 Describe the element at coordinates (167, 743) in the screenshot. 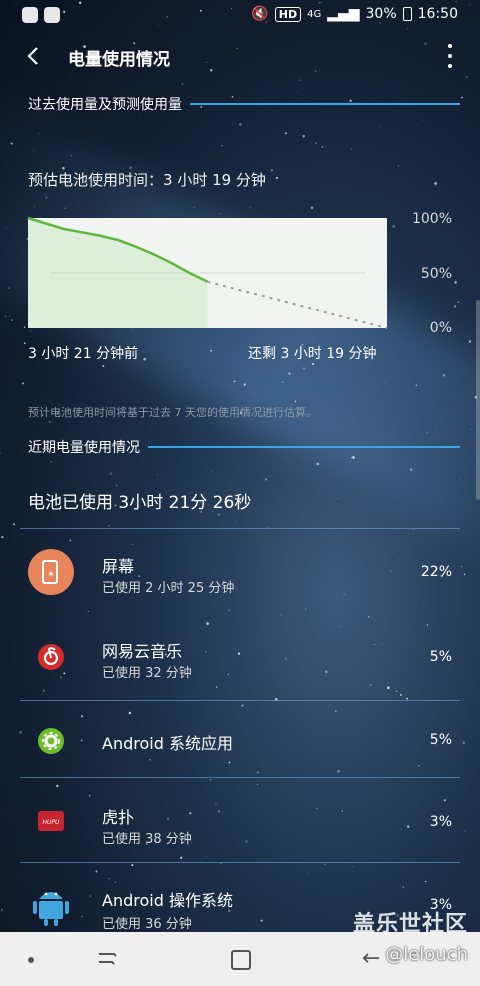

I see `app-name: Android 系统应用` at that location.